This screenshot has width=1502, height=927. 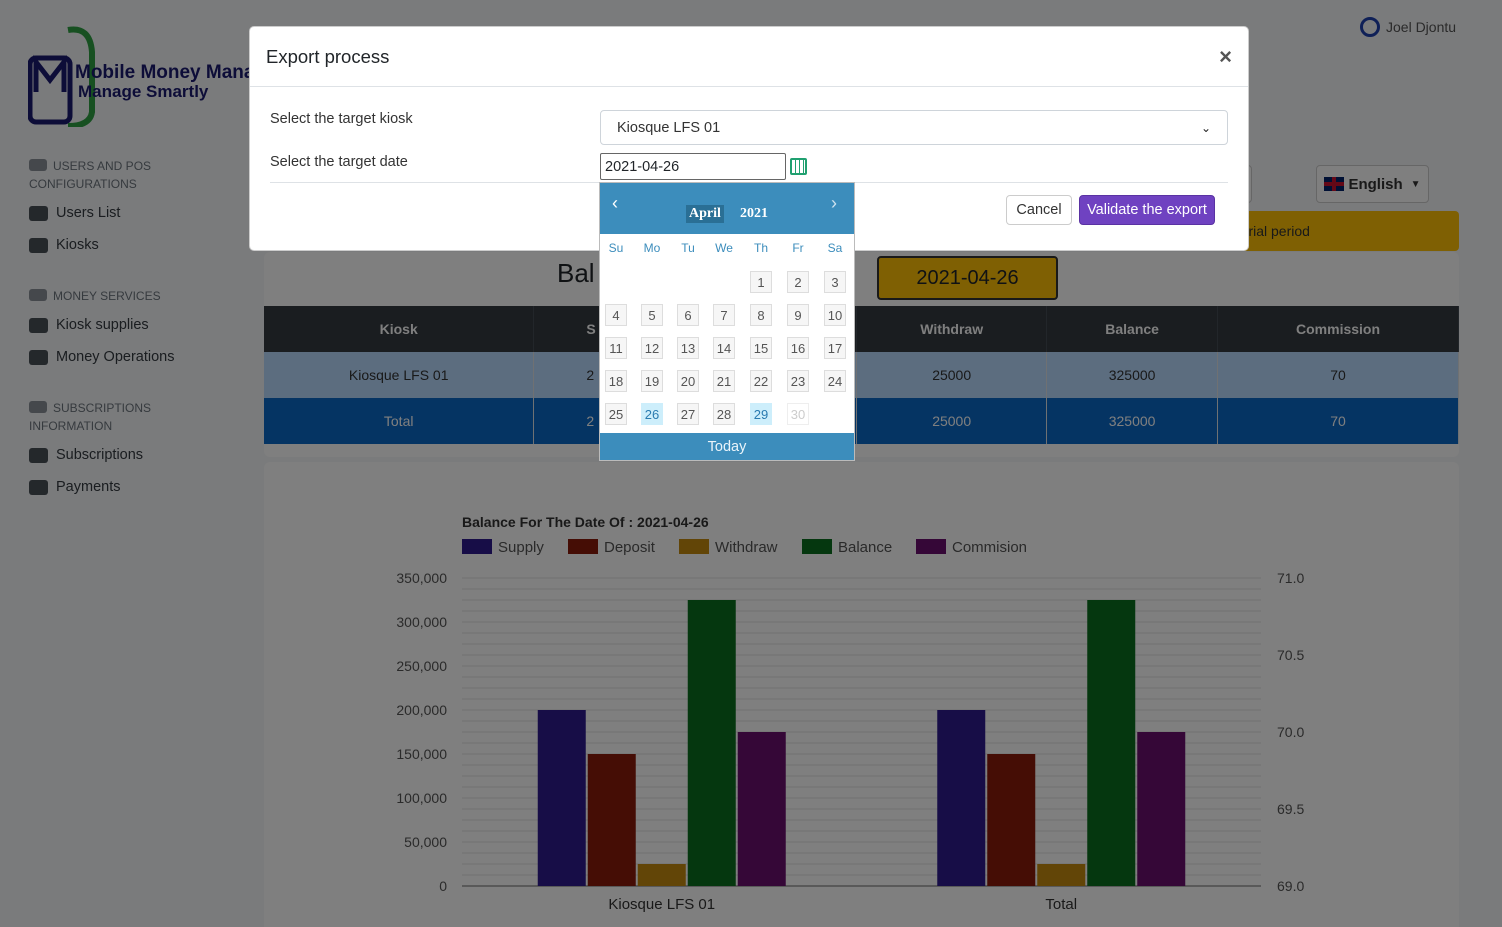 What do you see at coordinates (688, 348) in the screenshot?
I see `calendar-day: 13` at bounding box center [688, 348].